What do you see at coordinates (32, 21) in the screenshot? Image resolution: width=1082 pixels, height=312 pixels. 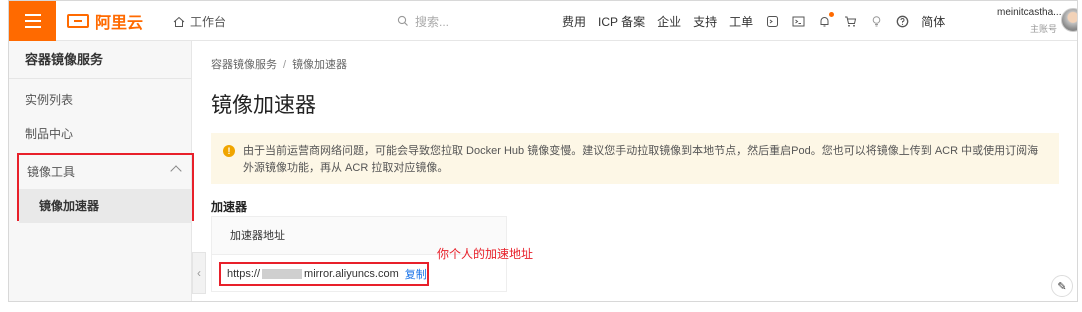 I see `hamburger-menu-icon` at bounding box center [32, 21].